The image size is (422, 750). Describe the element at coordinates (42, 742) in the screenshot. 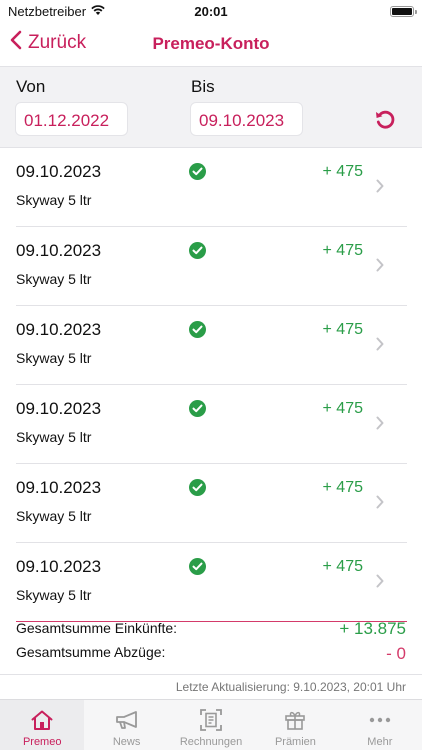

I see `tab-label: Premeo` at that location.